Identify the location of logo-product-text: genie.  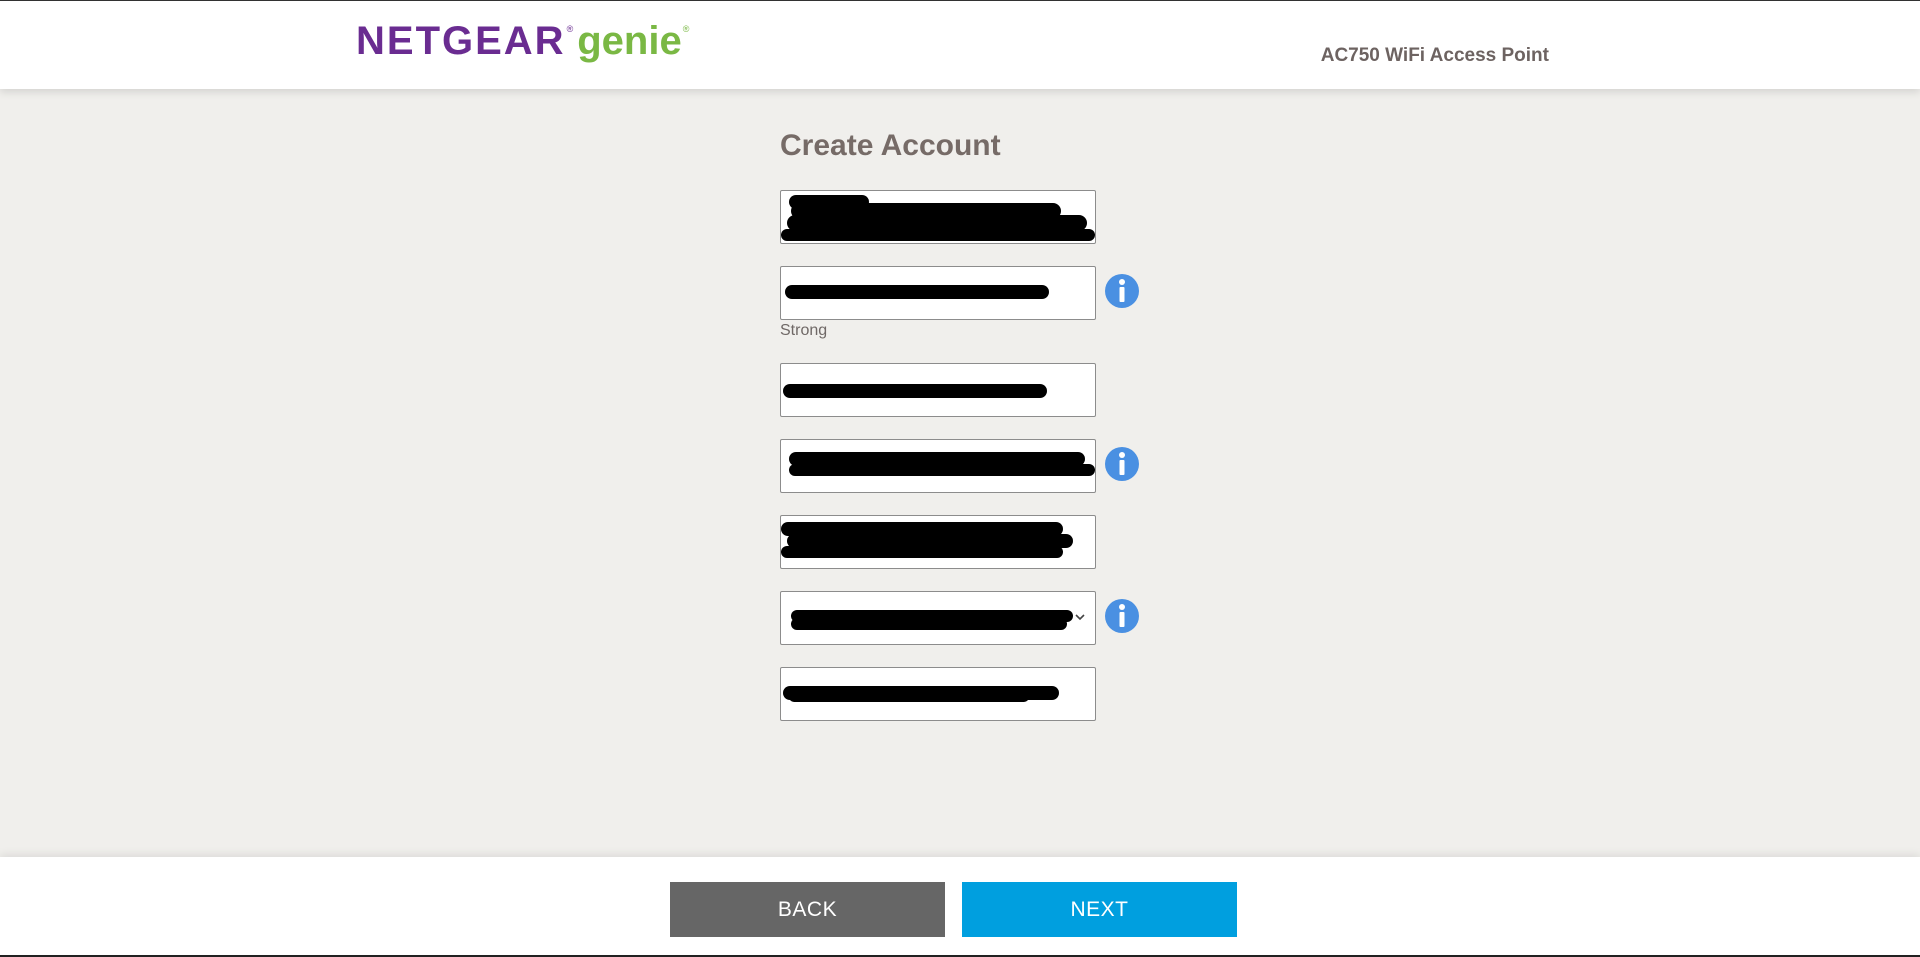
(629, 41).